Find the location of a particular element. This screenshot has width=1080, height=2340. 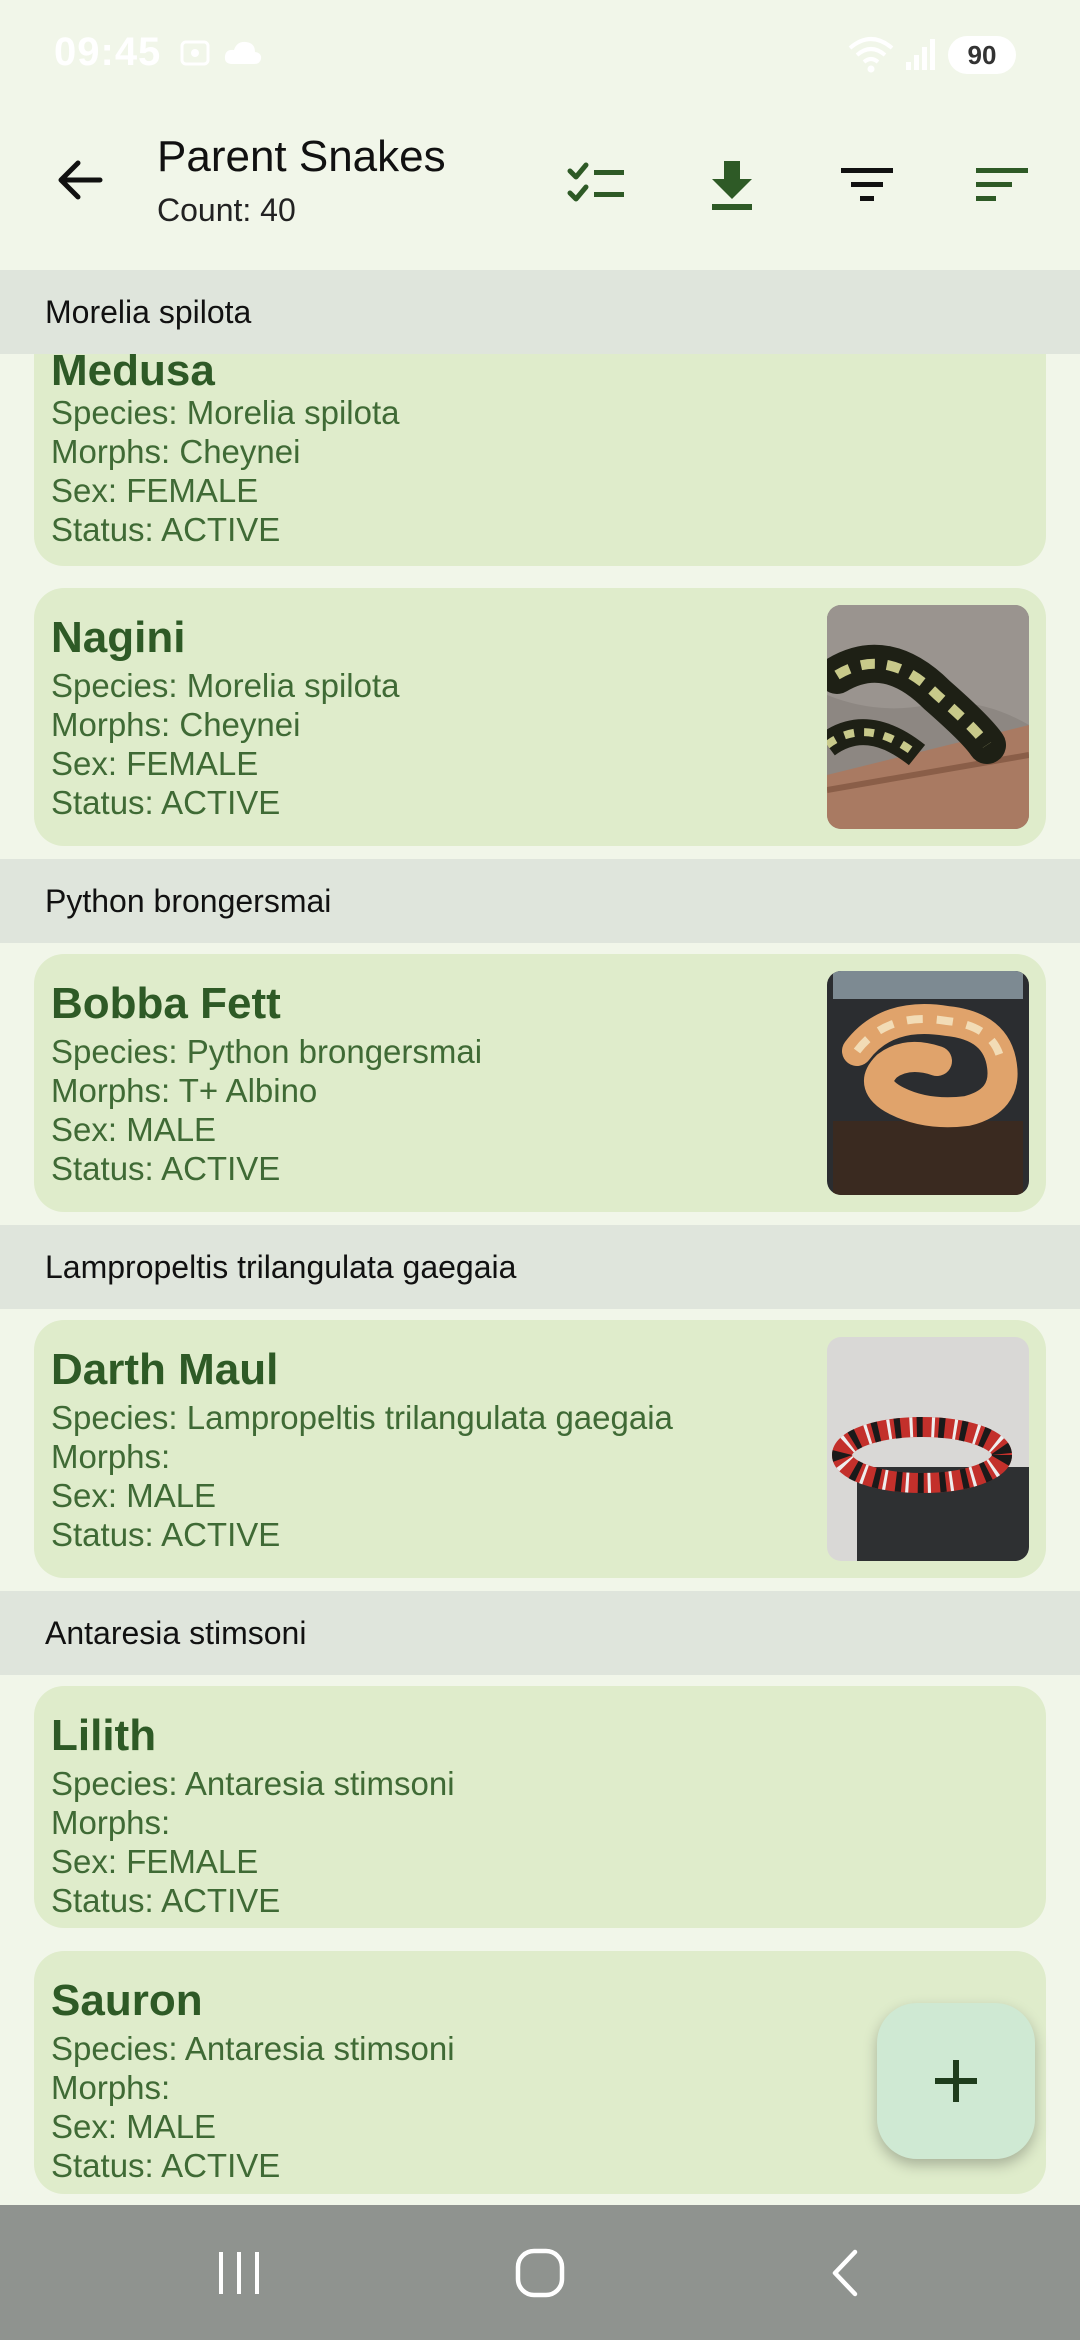

back-nav-icon is located at coordinates (845, 2273).